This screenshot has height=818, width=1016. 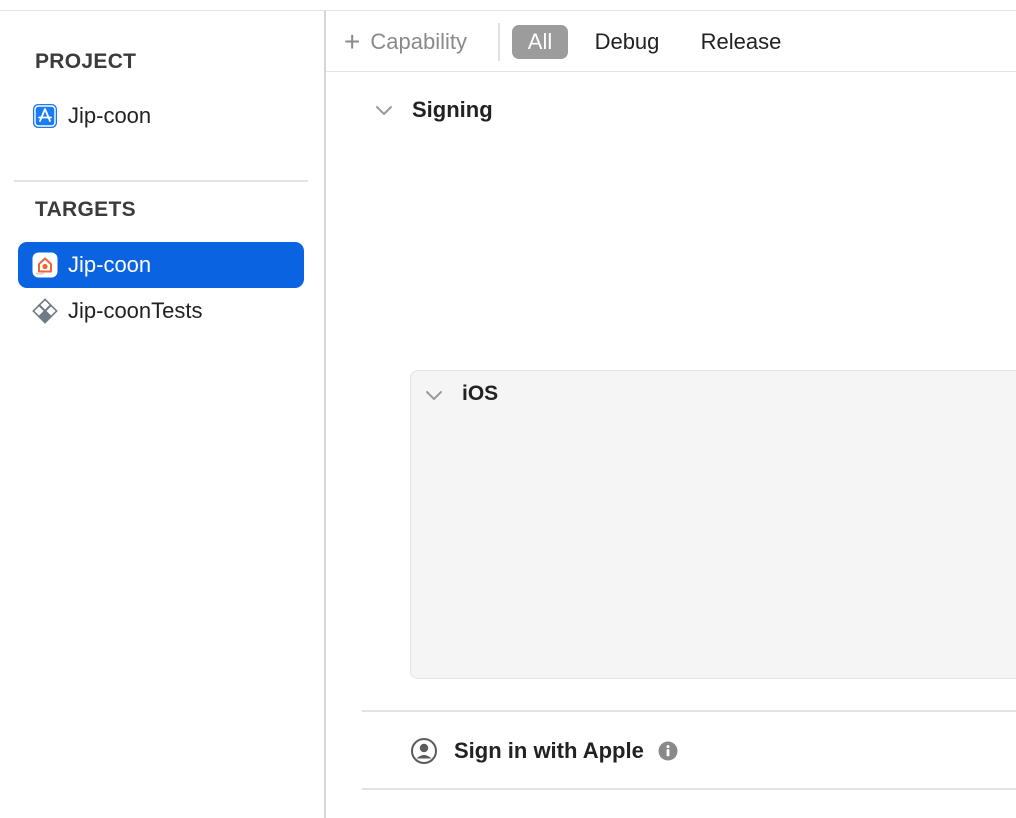 I want to click on capability-separator, so click(x=689, y=711).